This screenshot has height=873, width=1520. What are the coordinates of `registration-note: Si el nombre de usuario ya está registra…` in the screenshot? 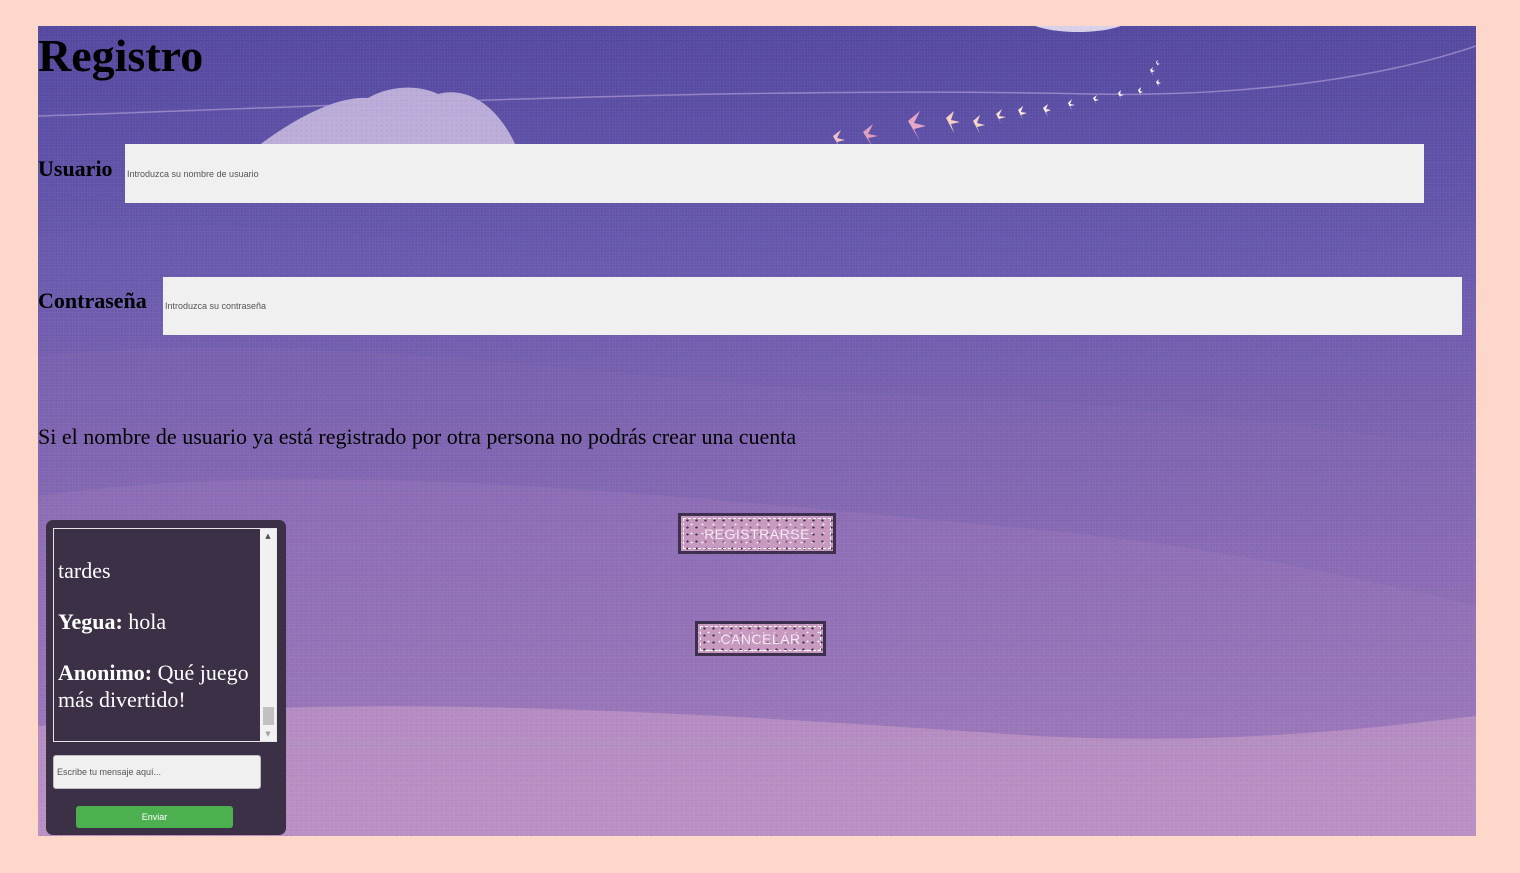 It's located at (417, 436).